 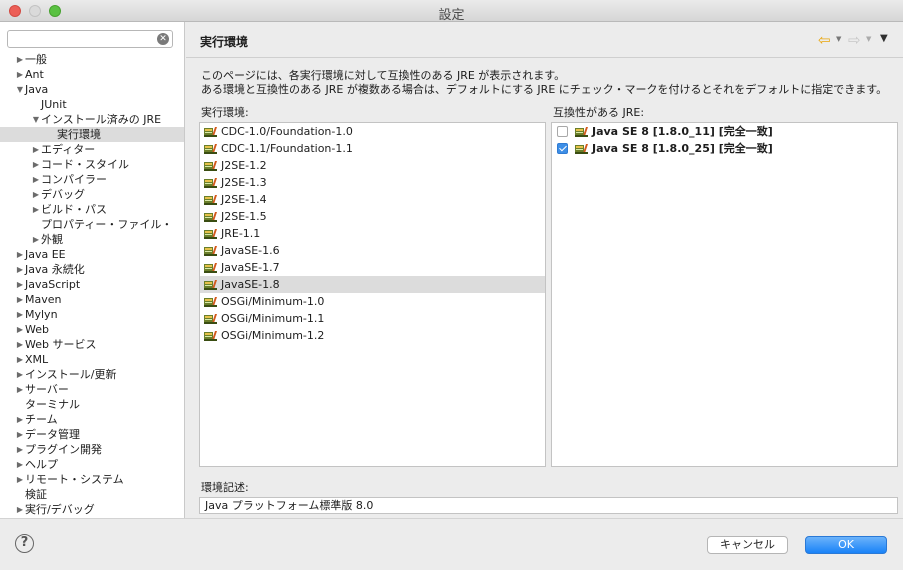 What do you see at coordinates (92, 74) in the screenshot?
I see `tree-item: ▶ Ant` at bounding box center [92, 74].